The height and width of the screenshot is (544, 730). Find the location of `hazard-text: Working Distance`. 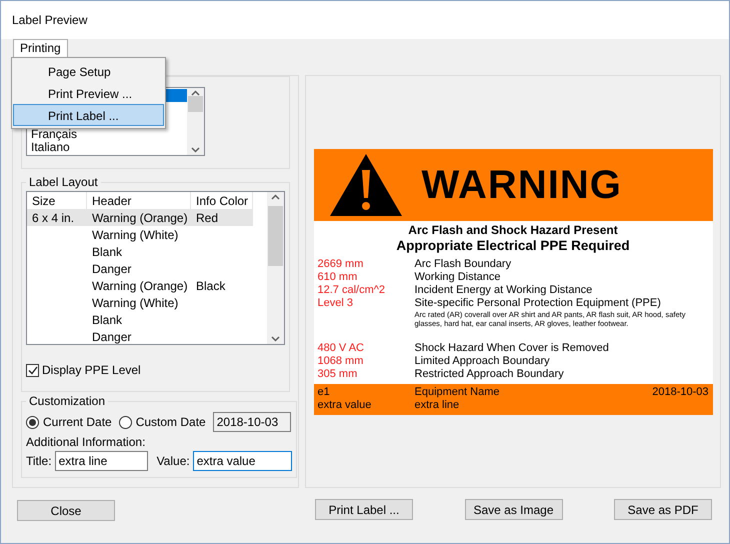

hazard-text: Working Distance is located at coordinates (457, 277).